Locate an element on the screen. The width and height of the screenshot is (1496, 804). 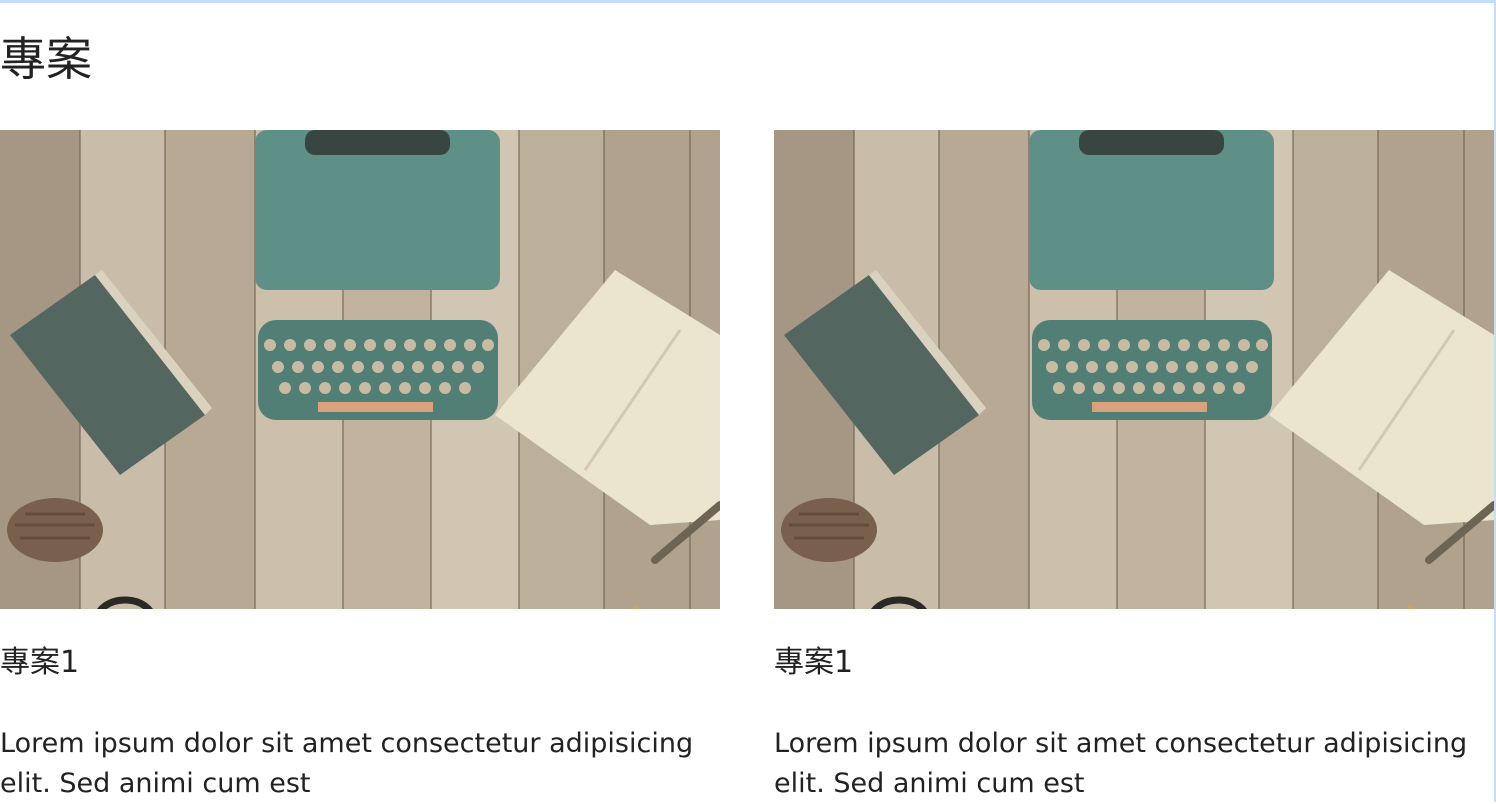
top-border is located at coordinates (748, 1).